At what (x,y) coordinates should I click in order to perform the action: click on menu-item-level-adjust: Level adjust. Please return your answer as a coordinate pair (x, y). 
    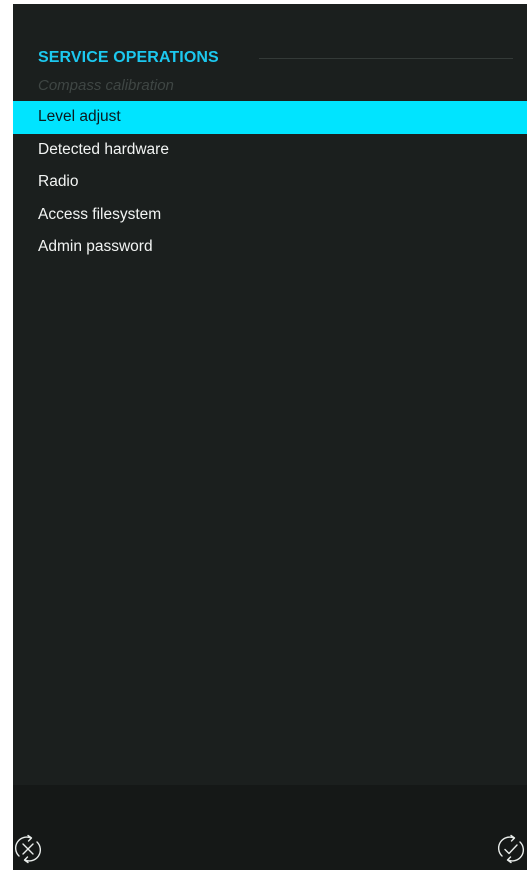
    Looking at the image, I should click on (270, 117).